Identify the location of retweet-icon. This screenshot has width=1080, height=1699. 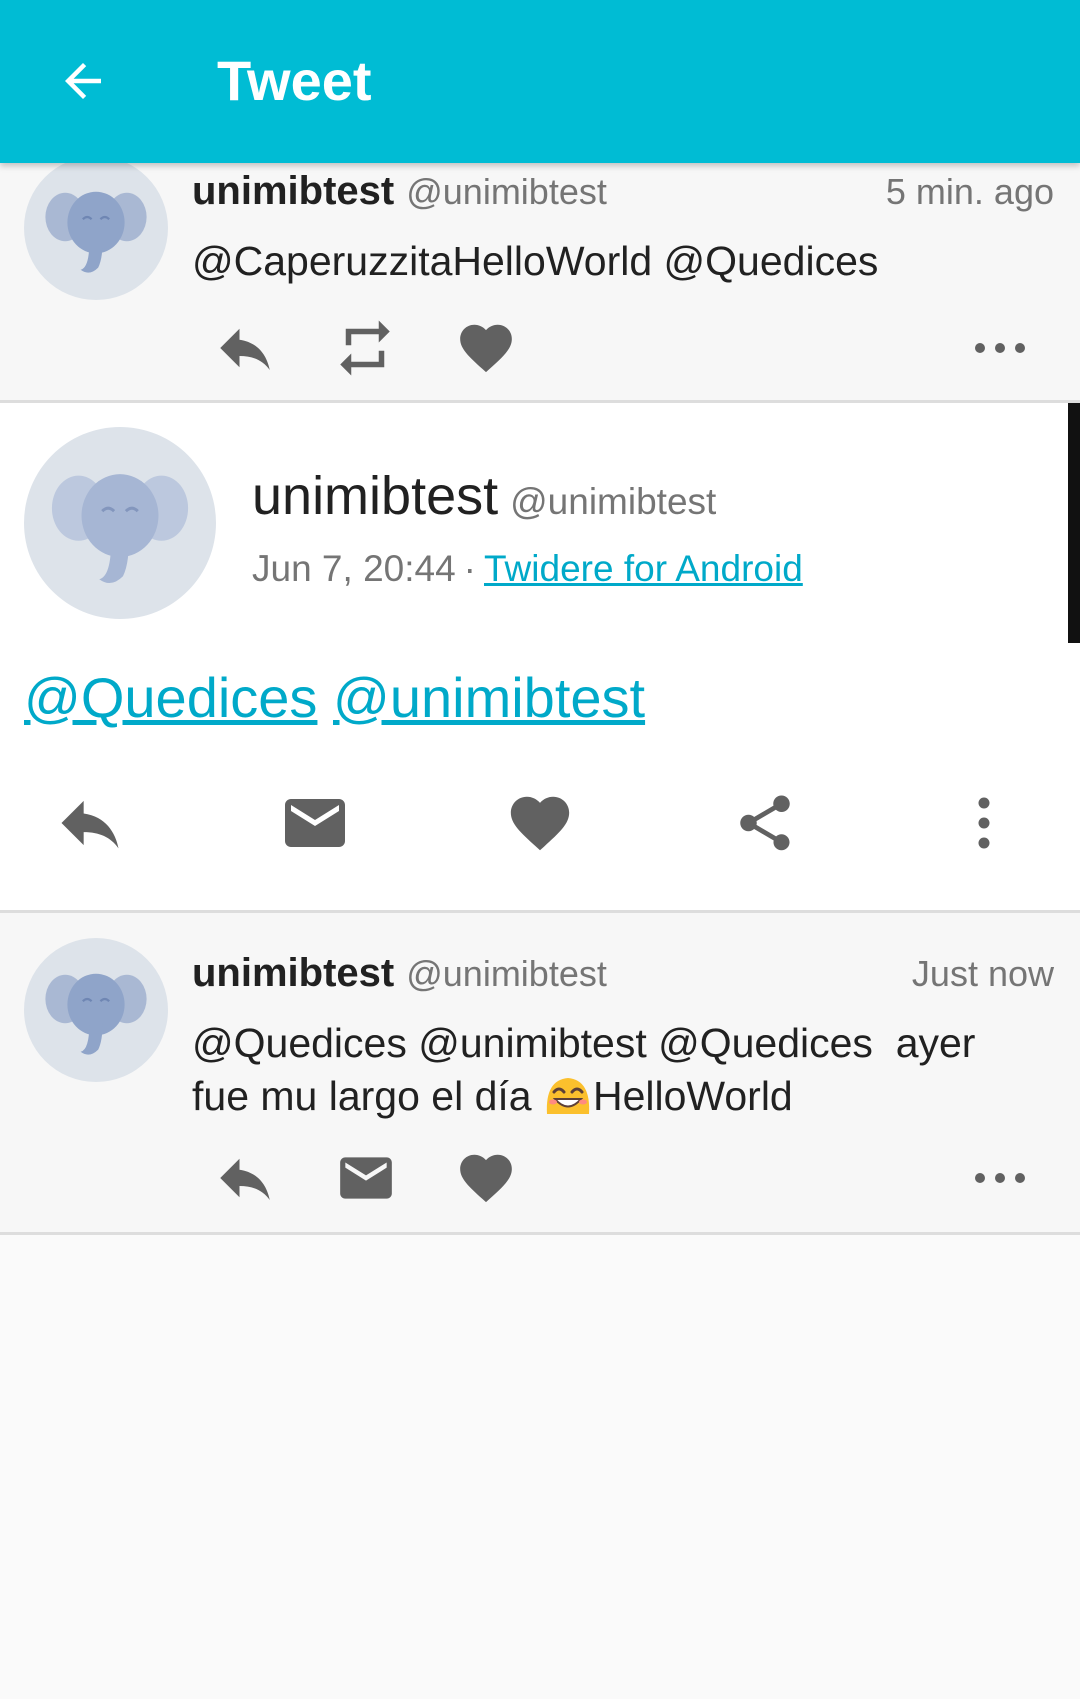
(365, 348).